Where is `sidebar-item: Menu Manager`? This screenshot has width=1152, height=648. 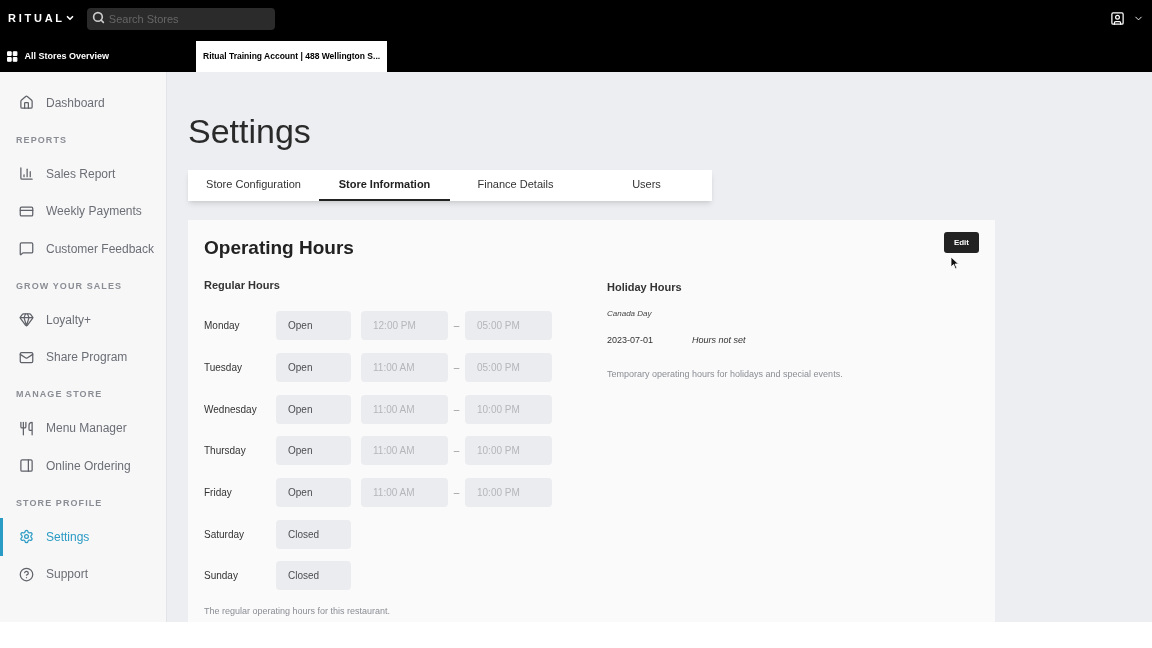 sidebar-item: Menu Manager is located at coordinates (83, 428).